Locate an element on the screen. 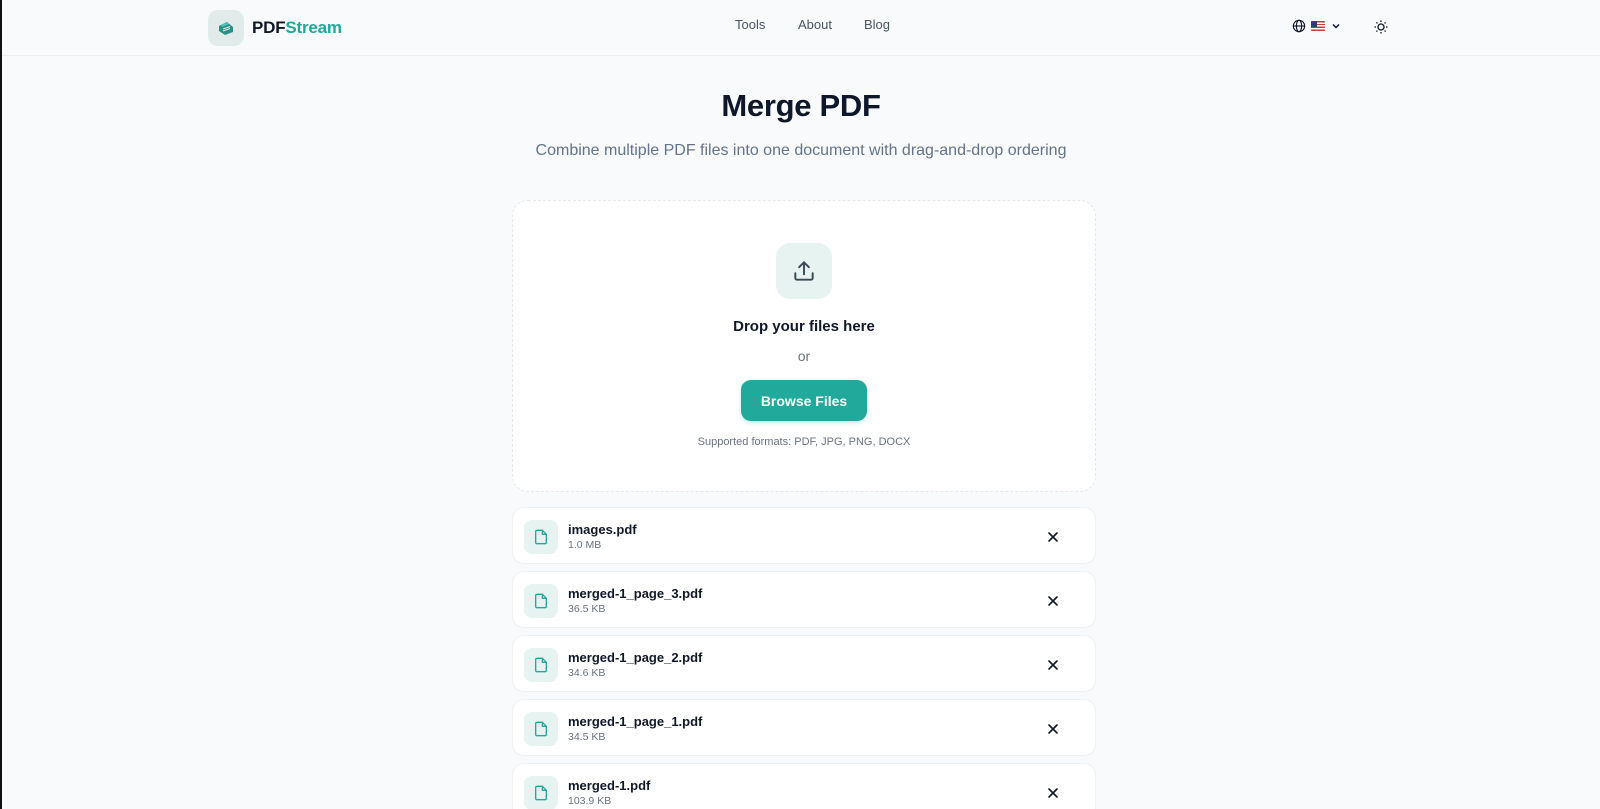 This screenshot has width=1600, height=809. logo-text-pdf: PDF is located at coordinates (269, 27).